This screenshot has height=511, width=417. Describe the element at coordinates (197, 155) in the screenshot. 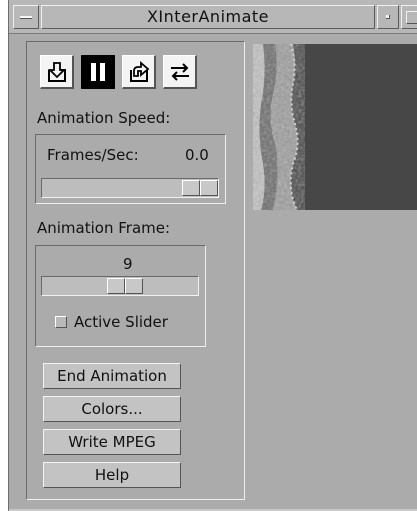

I see `frames-per-sec-value: 0.0` at that location.